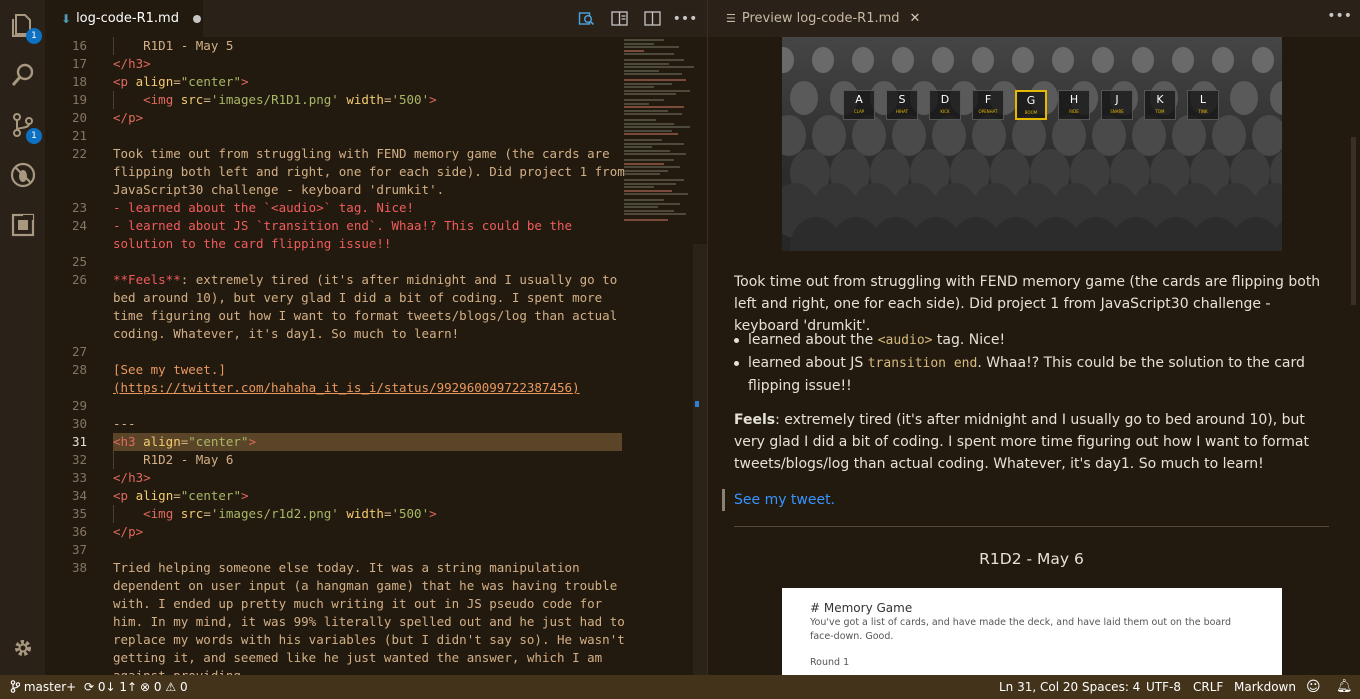 The width and height of the screenshot is (1360, 699). Describe the element at coordinates (784, 500) in the screenshot. I see `tweet-link: See my tweet.` at that location.